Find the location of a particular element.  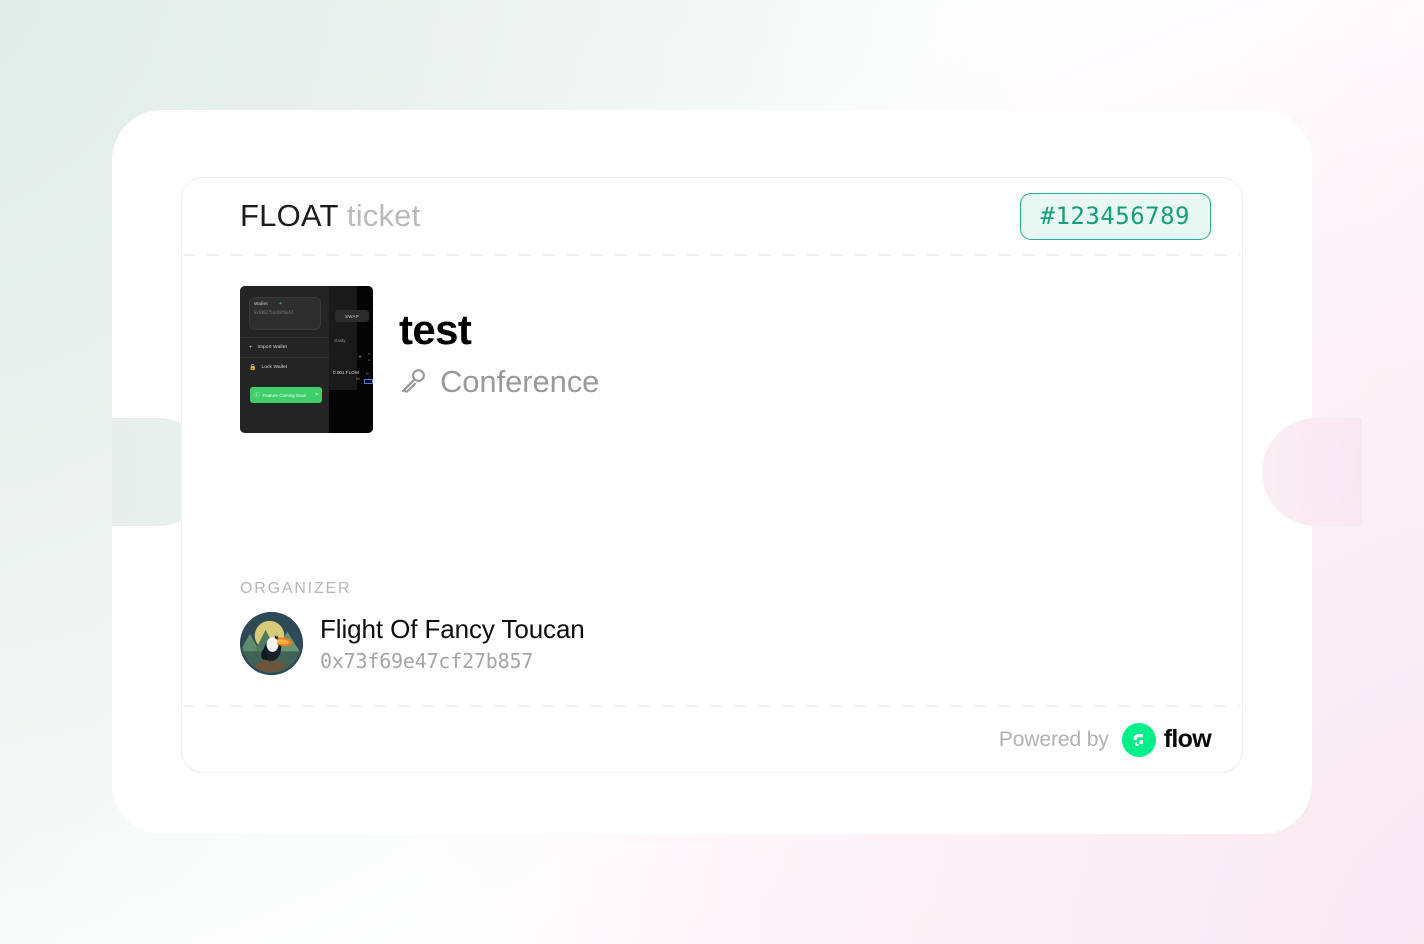

powered-by-label: Powered by is located at coordinates (1053, 739).